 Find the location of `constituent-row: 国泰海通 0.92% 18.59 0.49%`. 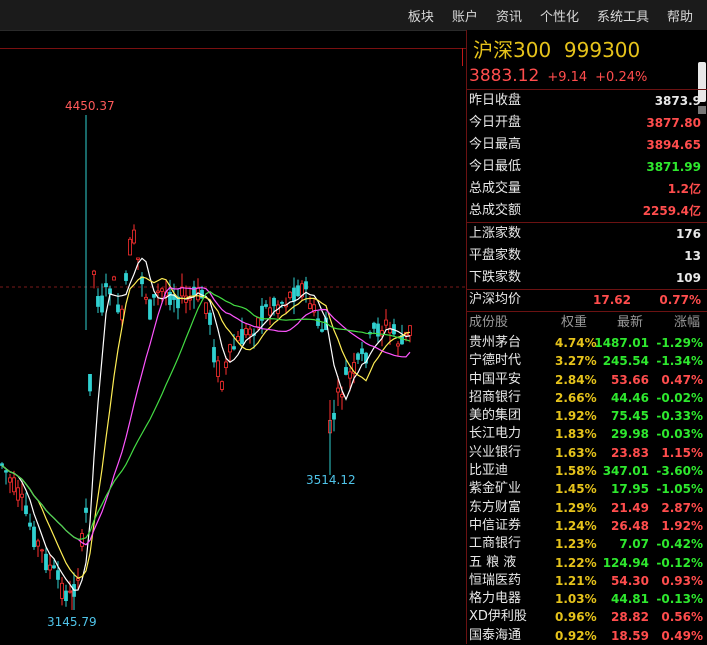

constituent-row: 国泰海通 0.92% 18.59 0.49% is located at coordinates (587, 636).